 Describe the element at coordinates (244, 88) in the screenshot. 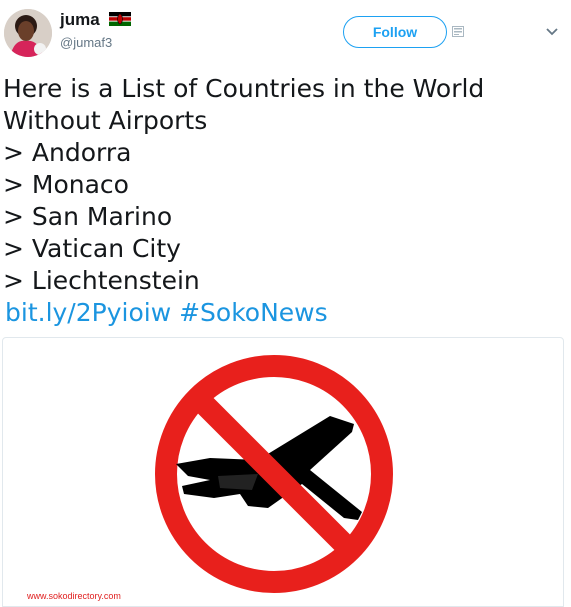

I see `tweet-line: Here is a List of Countries in the World` at that location.